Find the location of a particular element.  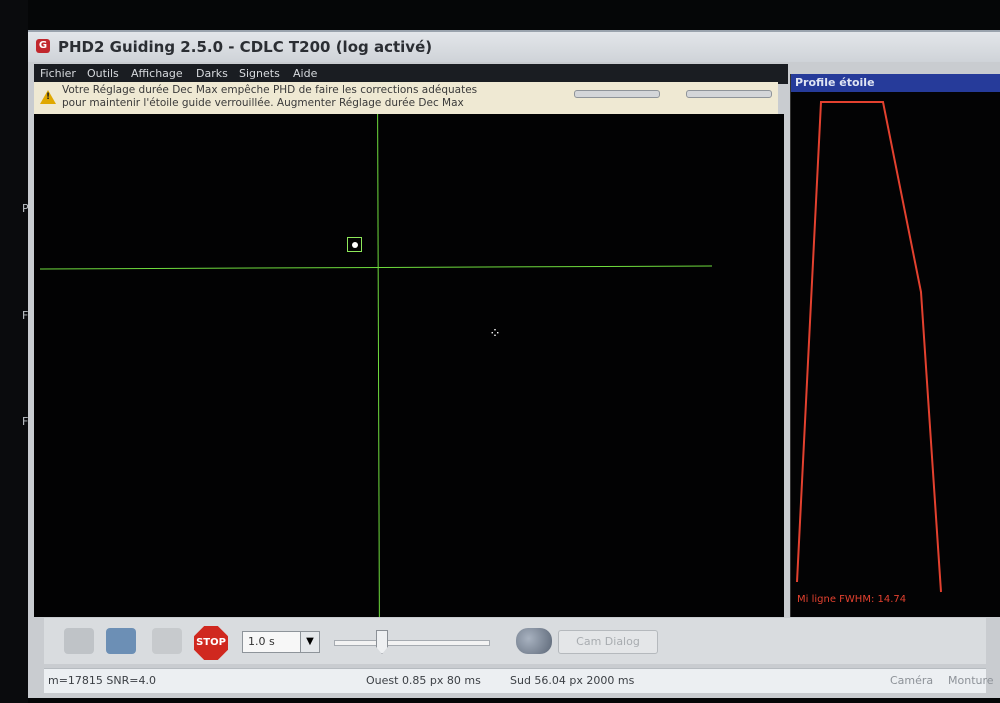

guide-star is located at coordinates (355, 245).